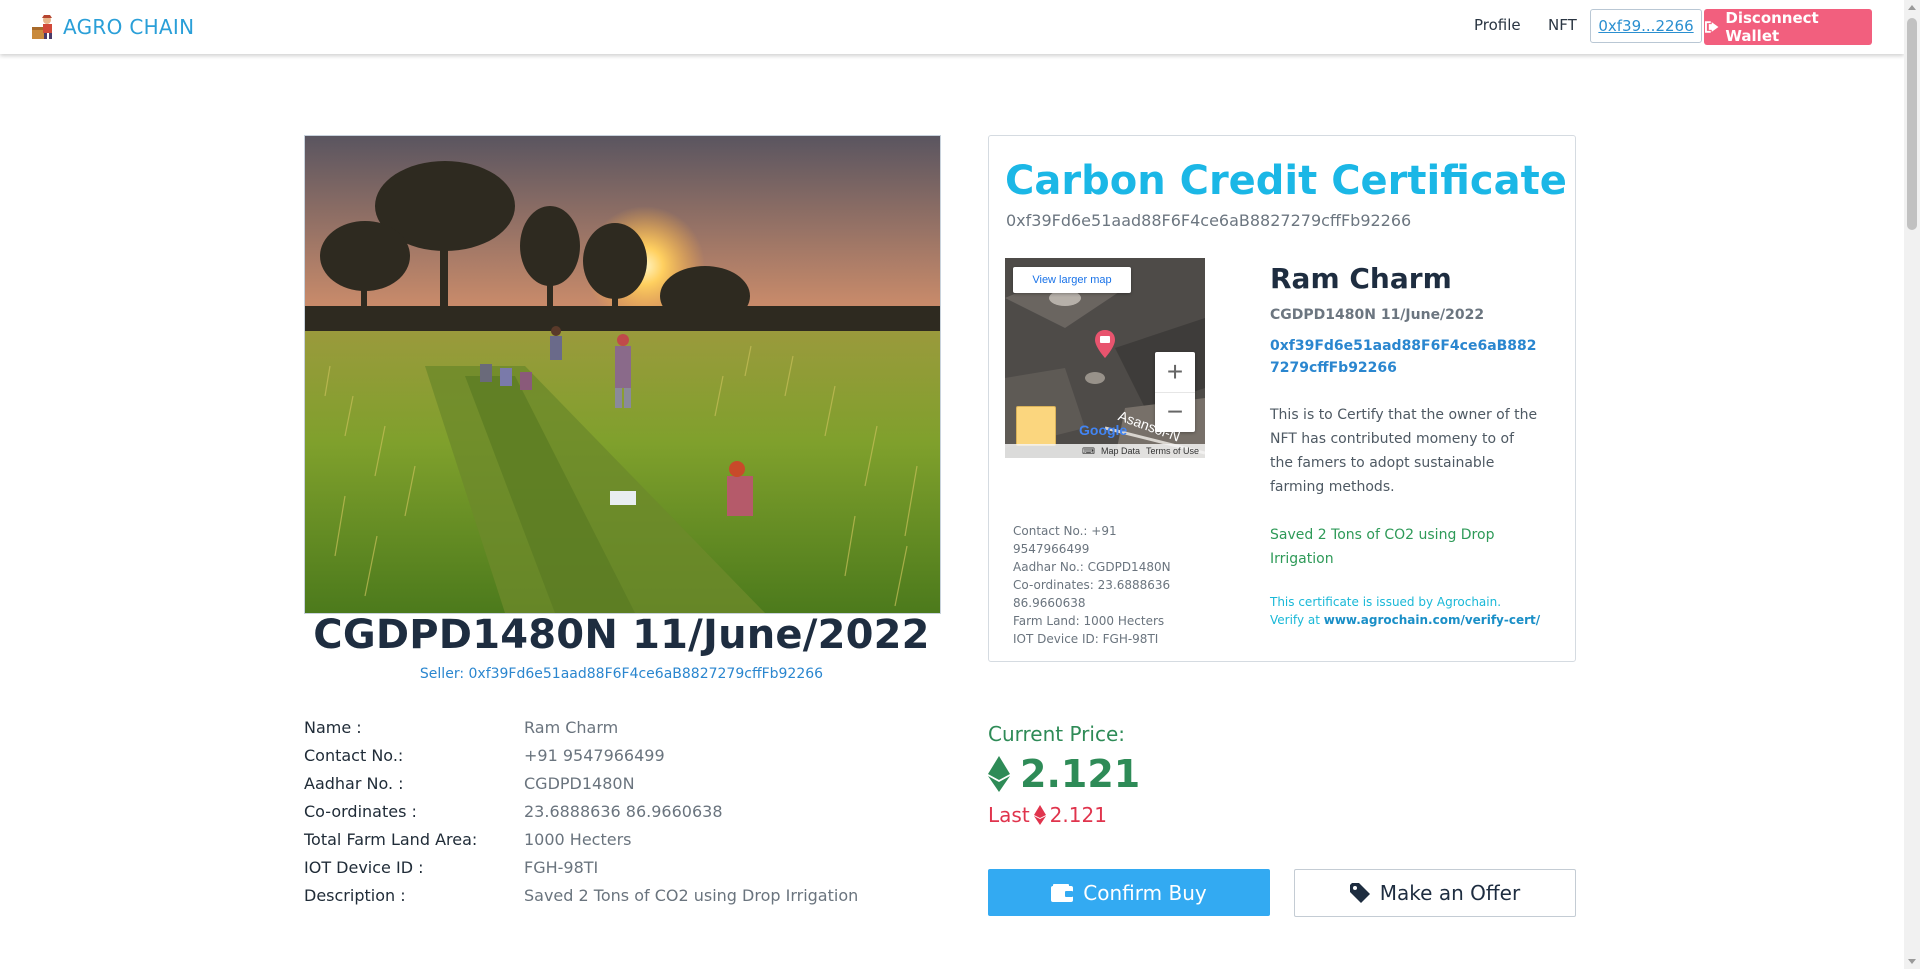 This screenshot has height=969, width=1920. I want to click on confirm-buy-button: Confirm Buy, so click(1129, 892).